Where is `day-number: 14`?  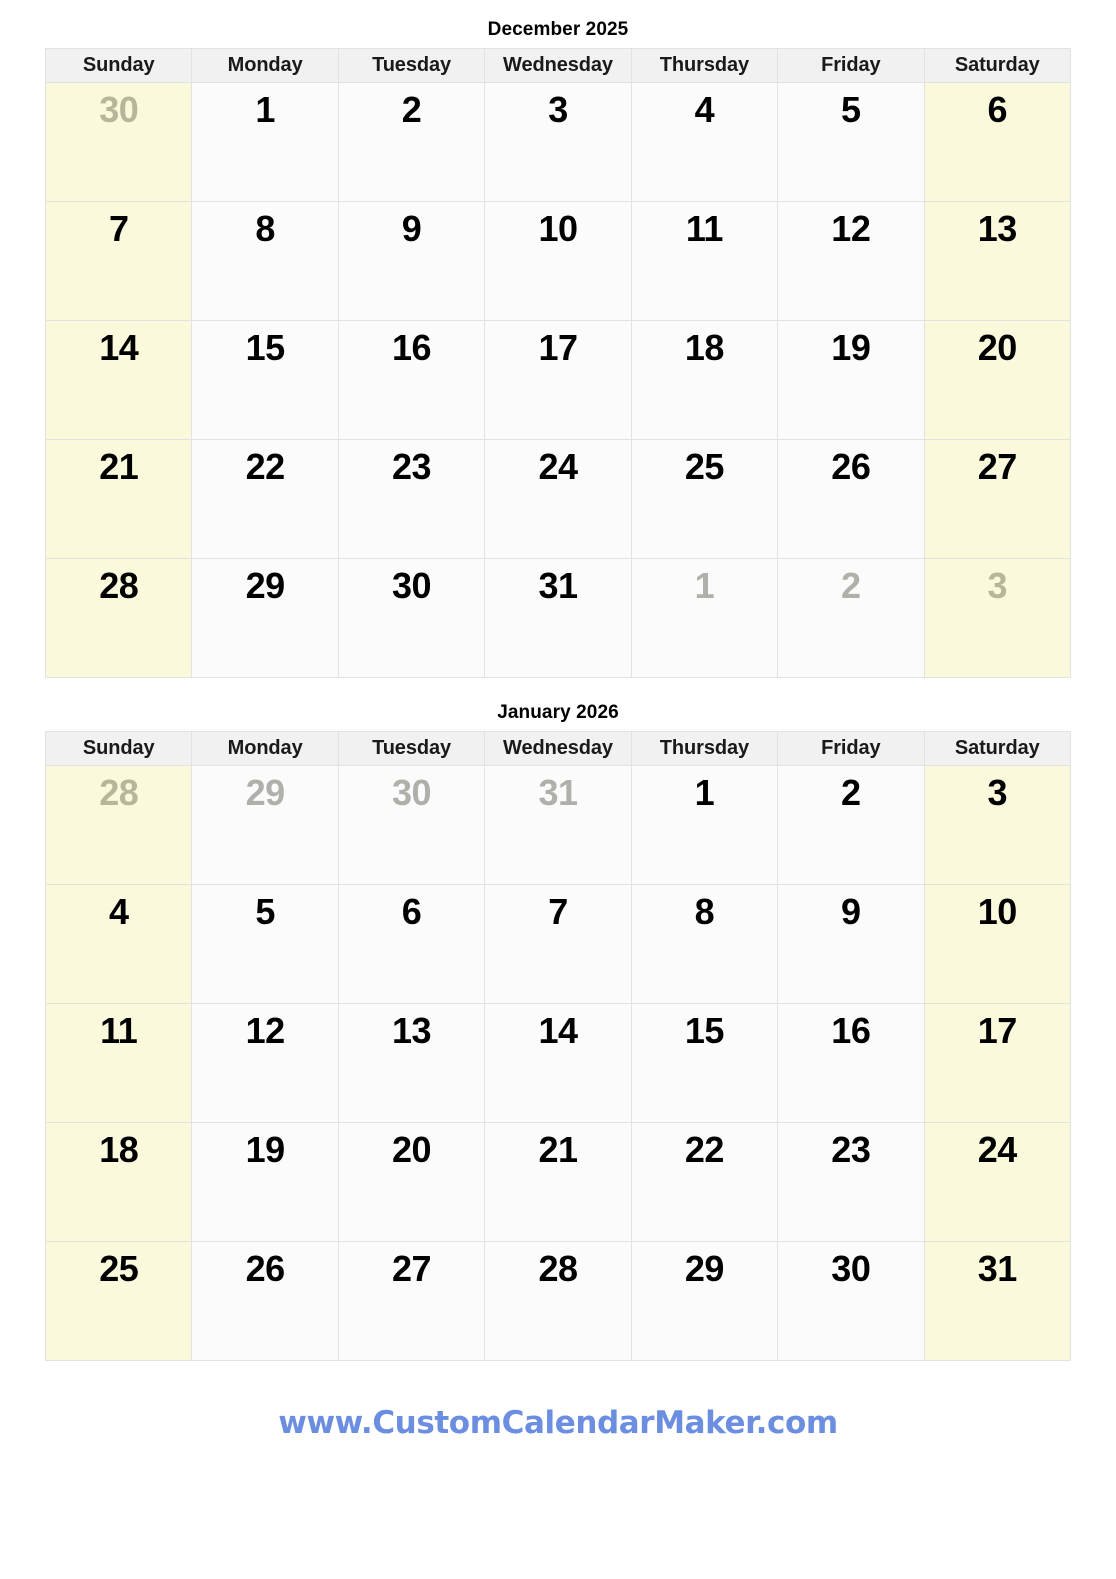 day-number: 14 is located at coordinates (558, 1030).